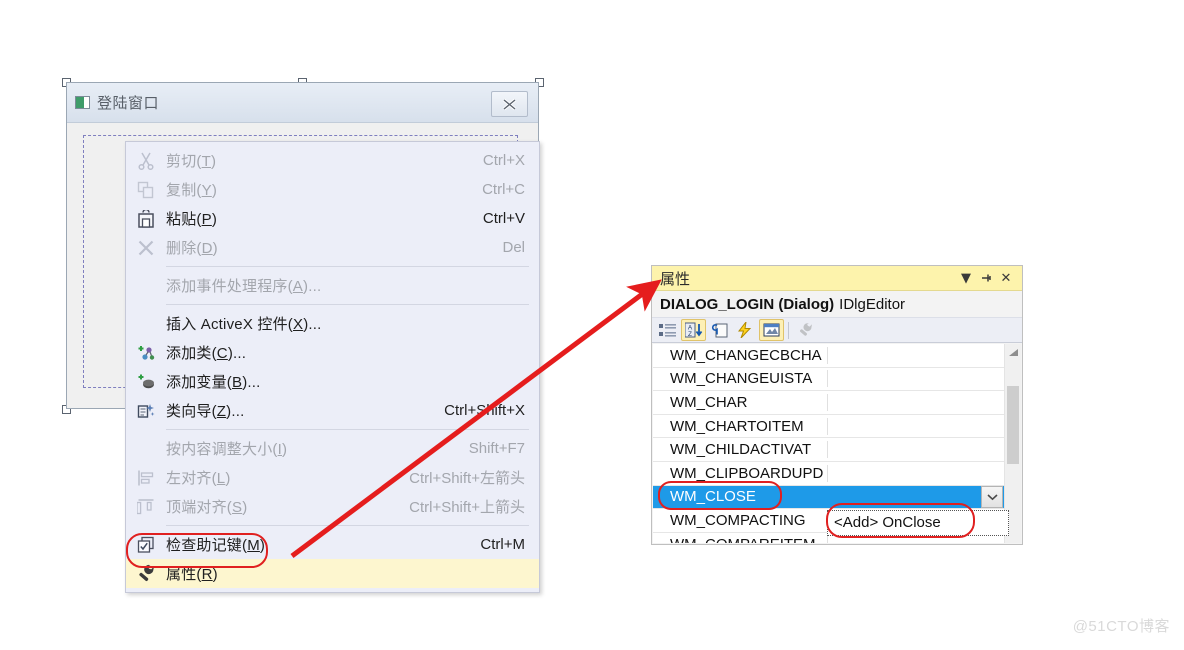 Image resolution: width=1184 pixels, height=650 pixels. I want to click on context-menu-item-label: 顶端对齐(S), so click(207, 507).